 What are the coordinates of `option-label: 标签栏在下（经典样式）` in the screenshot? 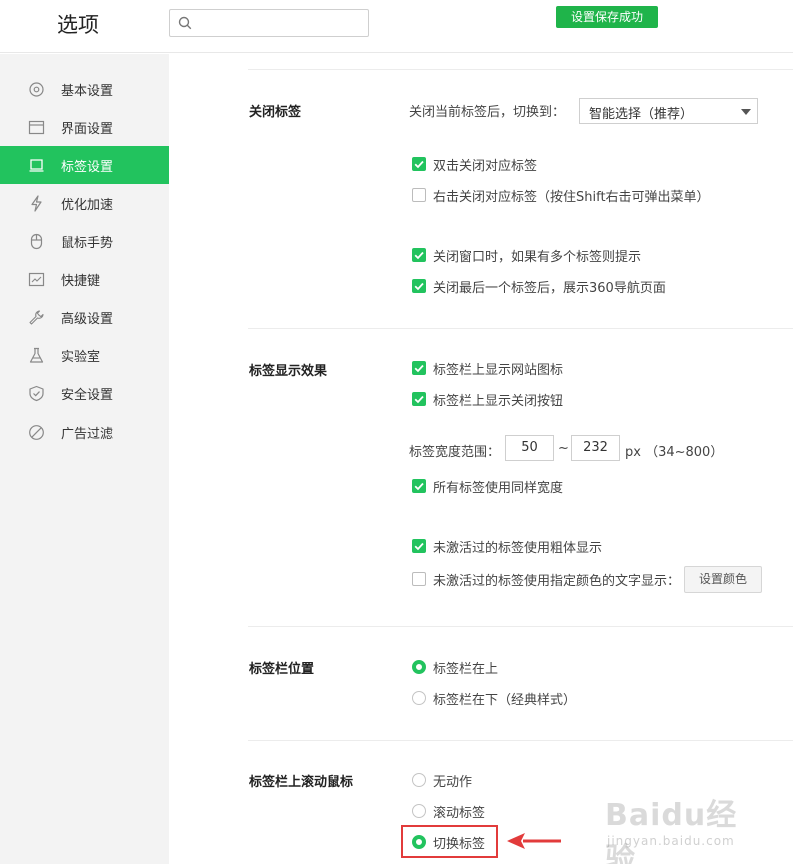 It's located at (505, 700).